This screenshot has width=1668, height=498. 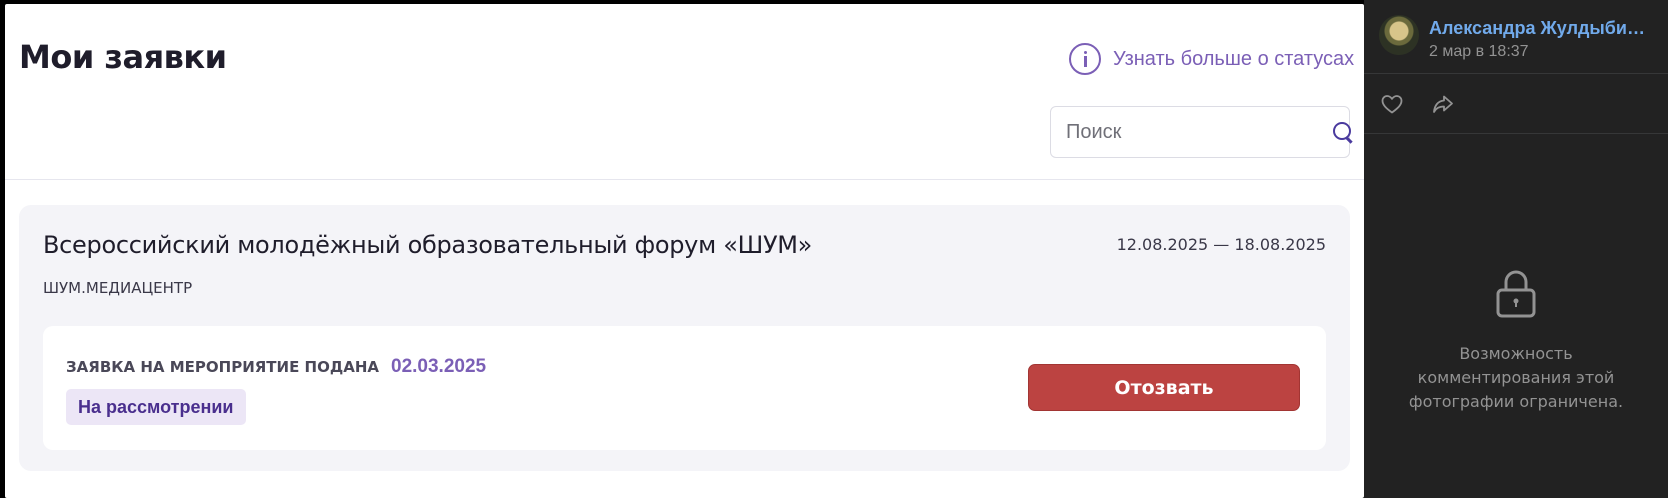 I want to click on post-time: 2 мар в 18:37, so click(x=1538, y=52).